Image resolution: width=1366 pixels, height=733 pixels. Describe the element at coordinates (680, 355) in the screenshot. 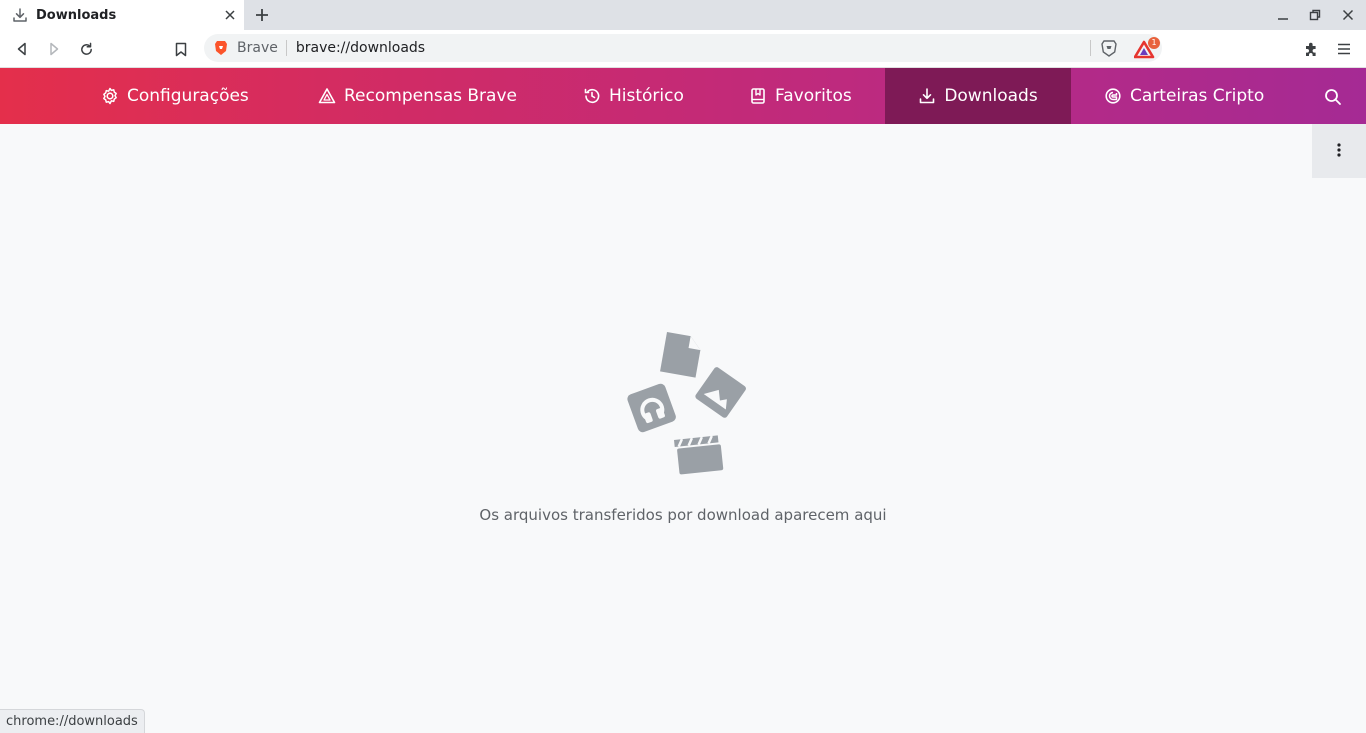

I see `document-icon` at that location.